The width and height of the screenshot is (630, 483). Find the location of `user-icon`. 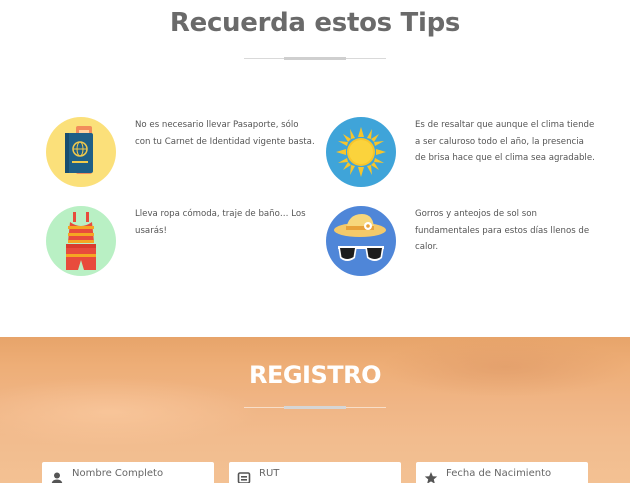

user-icon is located at coordinates (57, 476).